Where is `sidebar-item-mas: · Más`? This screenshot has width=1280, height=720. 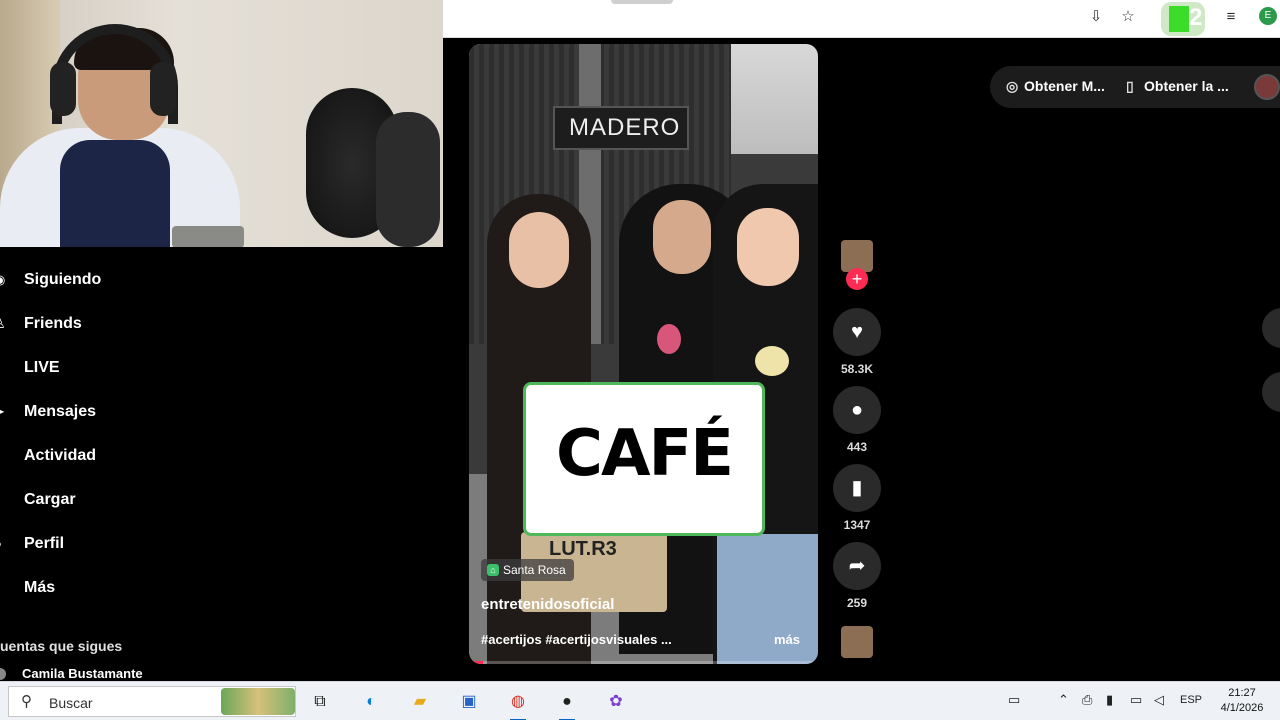
sidebar-item-mas: · Más is located at coordinates (130, 588).